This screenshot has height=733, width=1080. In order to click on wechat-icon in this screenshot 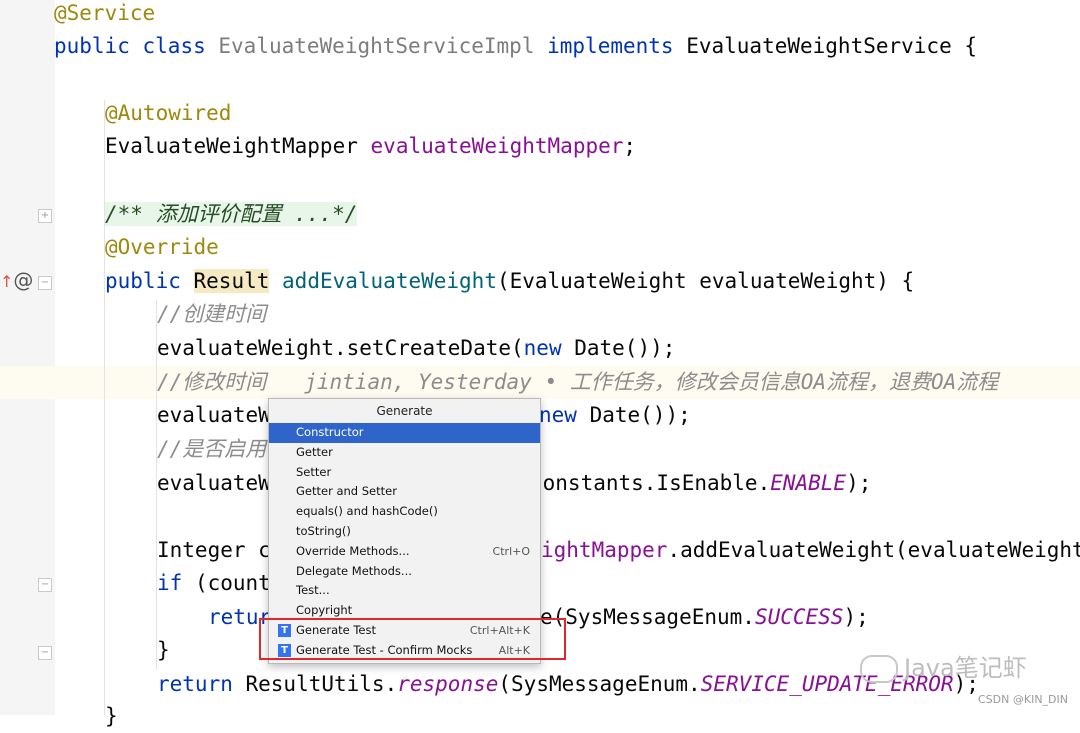, I will do `click(879, 669)`.